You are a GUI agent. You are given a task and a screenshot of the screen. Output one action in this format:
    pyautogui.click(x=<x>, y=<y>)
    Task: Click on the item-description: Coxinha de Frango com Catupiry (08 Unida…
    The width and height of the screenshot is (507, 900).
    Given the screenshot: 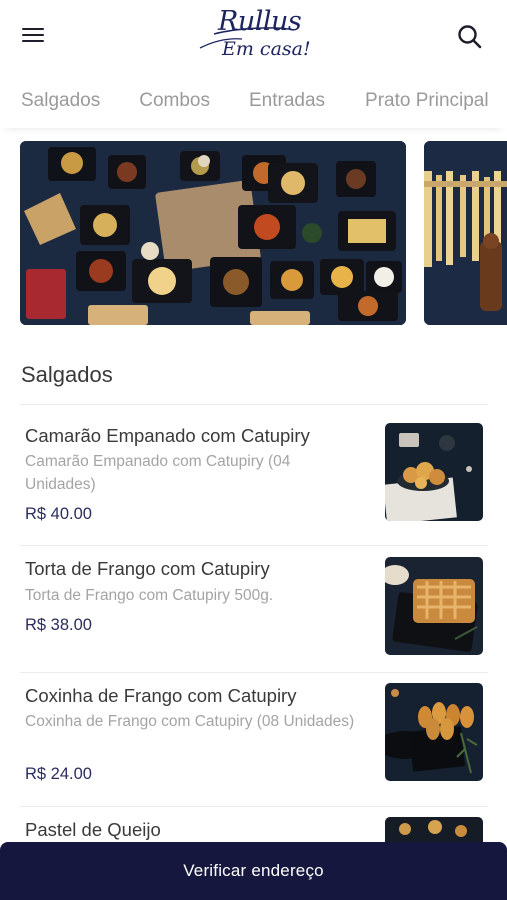 What is the action you would take?
    pyautogui.click(x=190, y=721)
    